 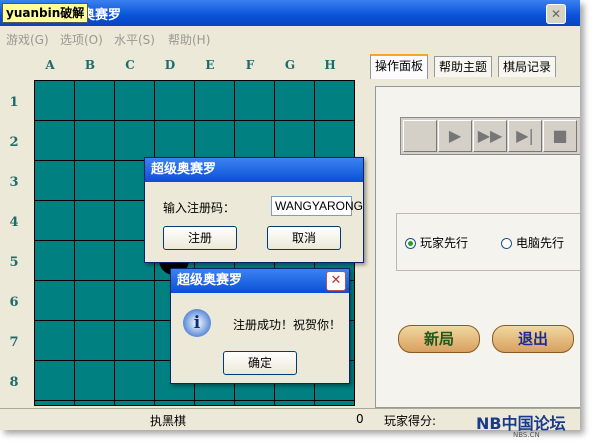 What do you see at coordinates (527, 66) in the screenshot?
I see `tab-game-record: 棋局记录` at bounding box center [527, 66].